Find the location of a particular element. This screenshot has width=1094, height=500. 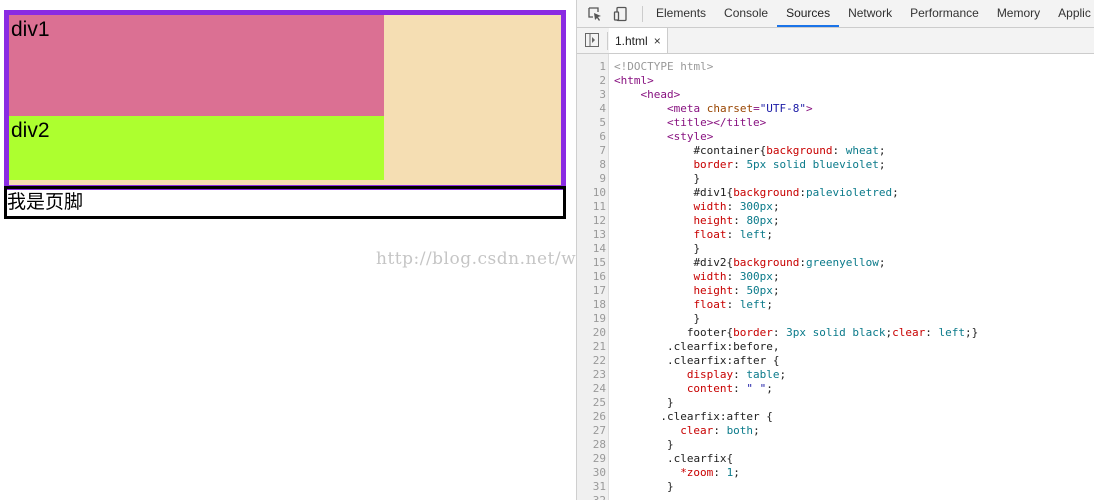

code-line: 10 #div1{background:palevioletred; is located at coordinates (835, 193).